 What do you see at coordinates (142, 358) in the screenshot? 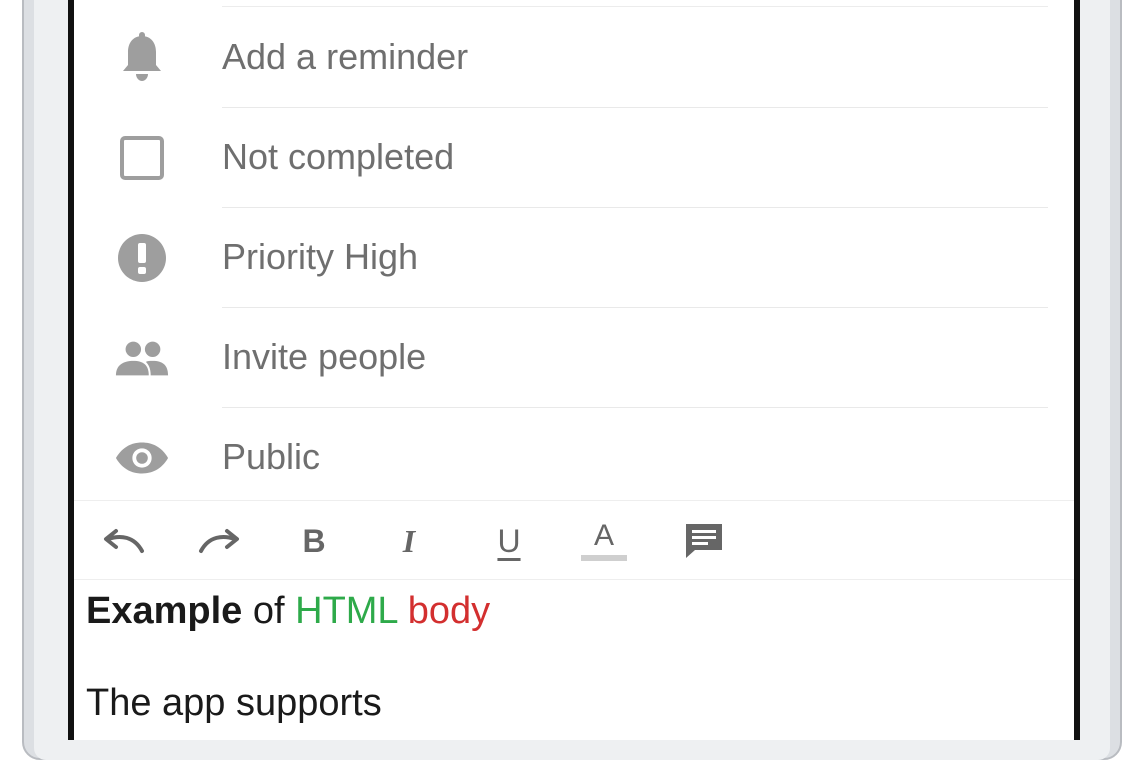
I see `people-icon` at bounding box center [142, 358].